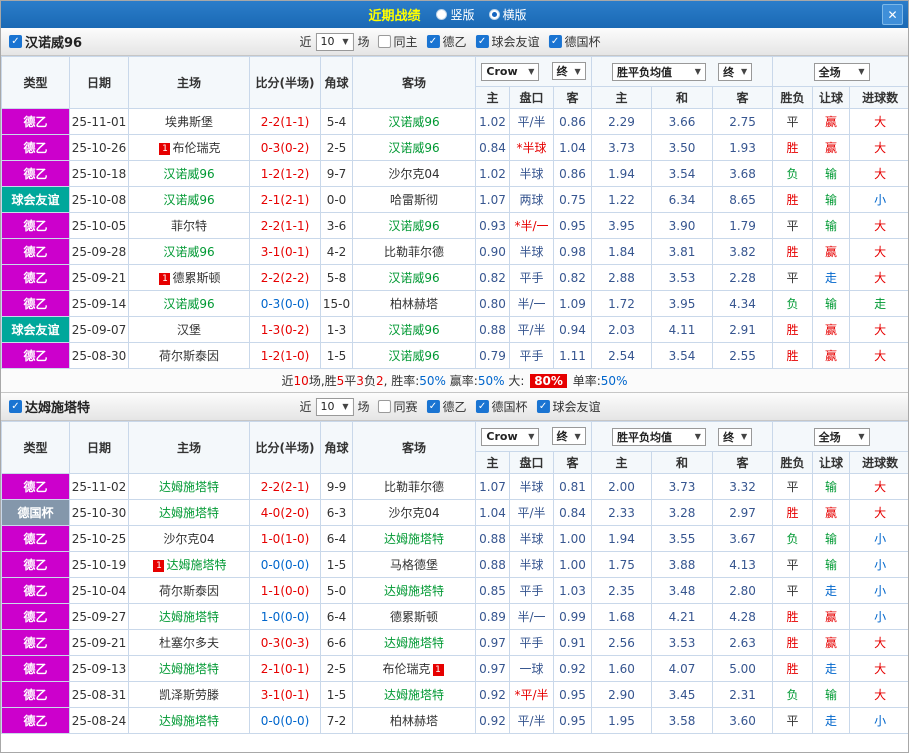 Image resolution: width=909 pixels, height=753 pixels. What do you see at coordinates (336, 447) in the screenshot?
I see `col-corner: 角球` at bounding box center [336, 447].